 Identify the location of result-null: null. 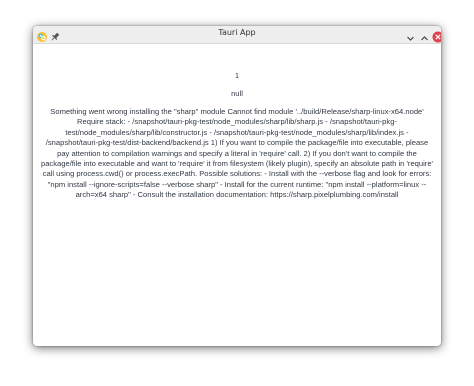
(237, 93).